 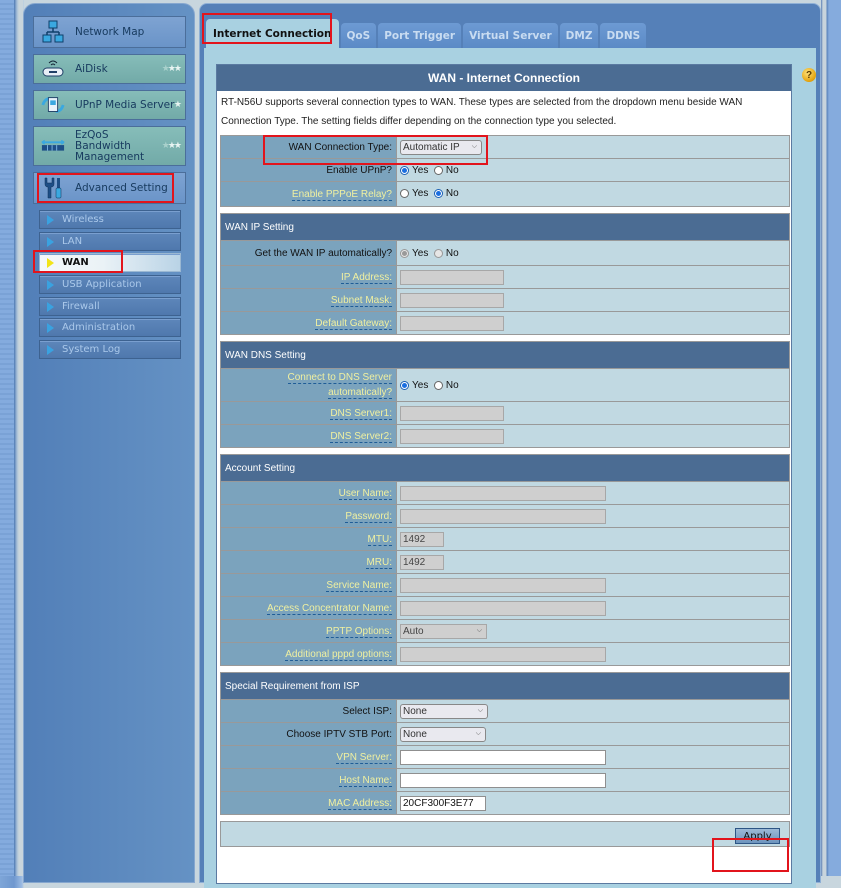 I want to click on section-header: WAN IP Setting, so click(x=505, y=227).